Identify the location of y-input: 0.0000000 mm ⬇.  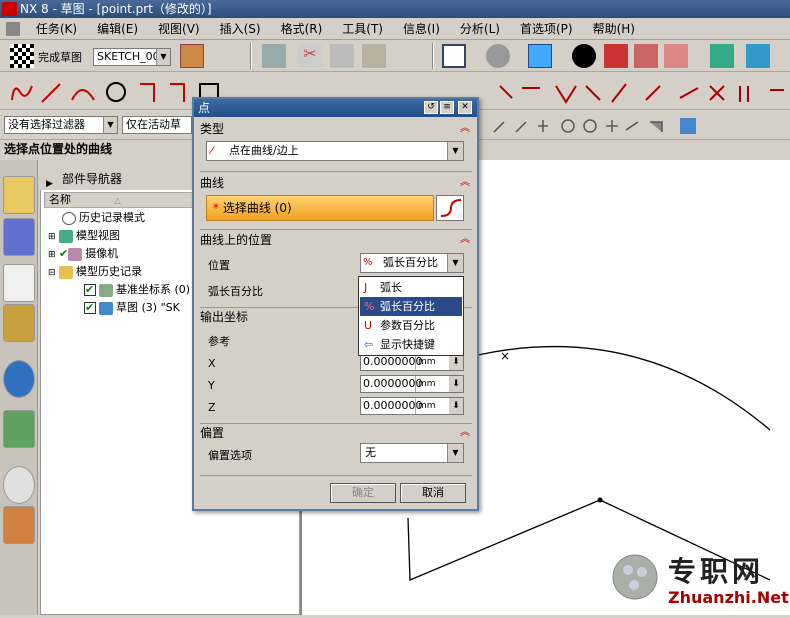
(412, 384).